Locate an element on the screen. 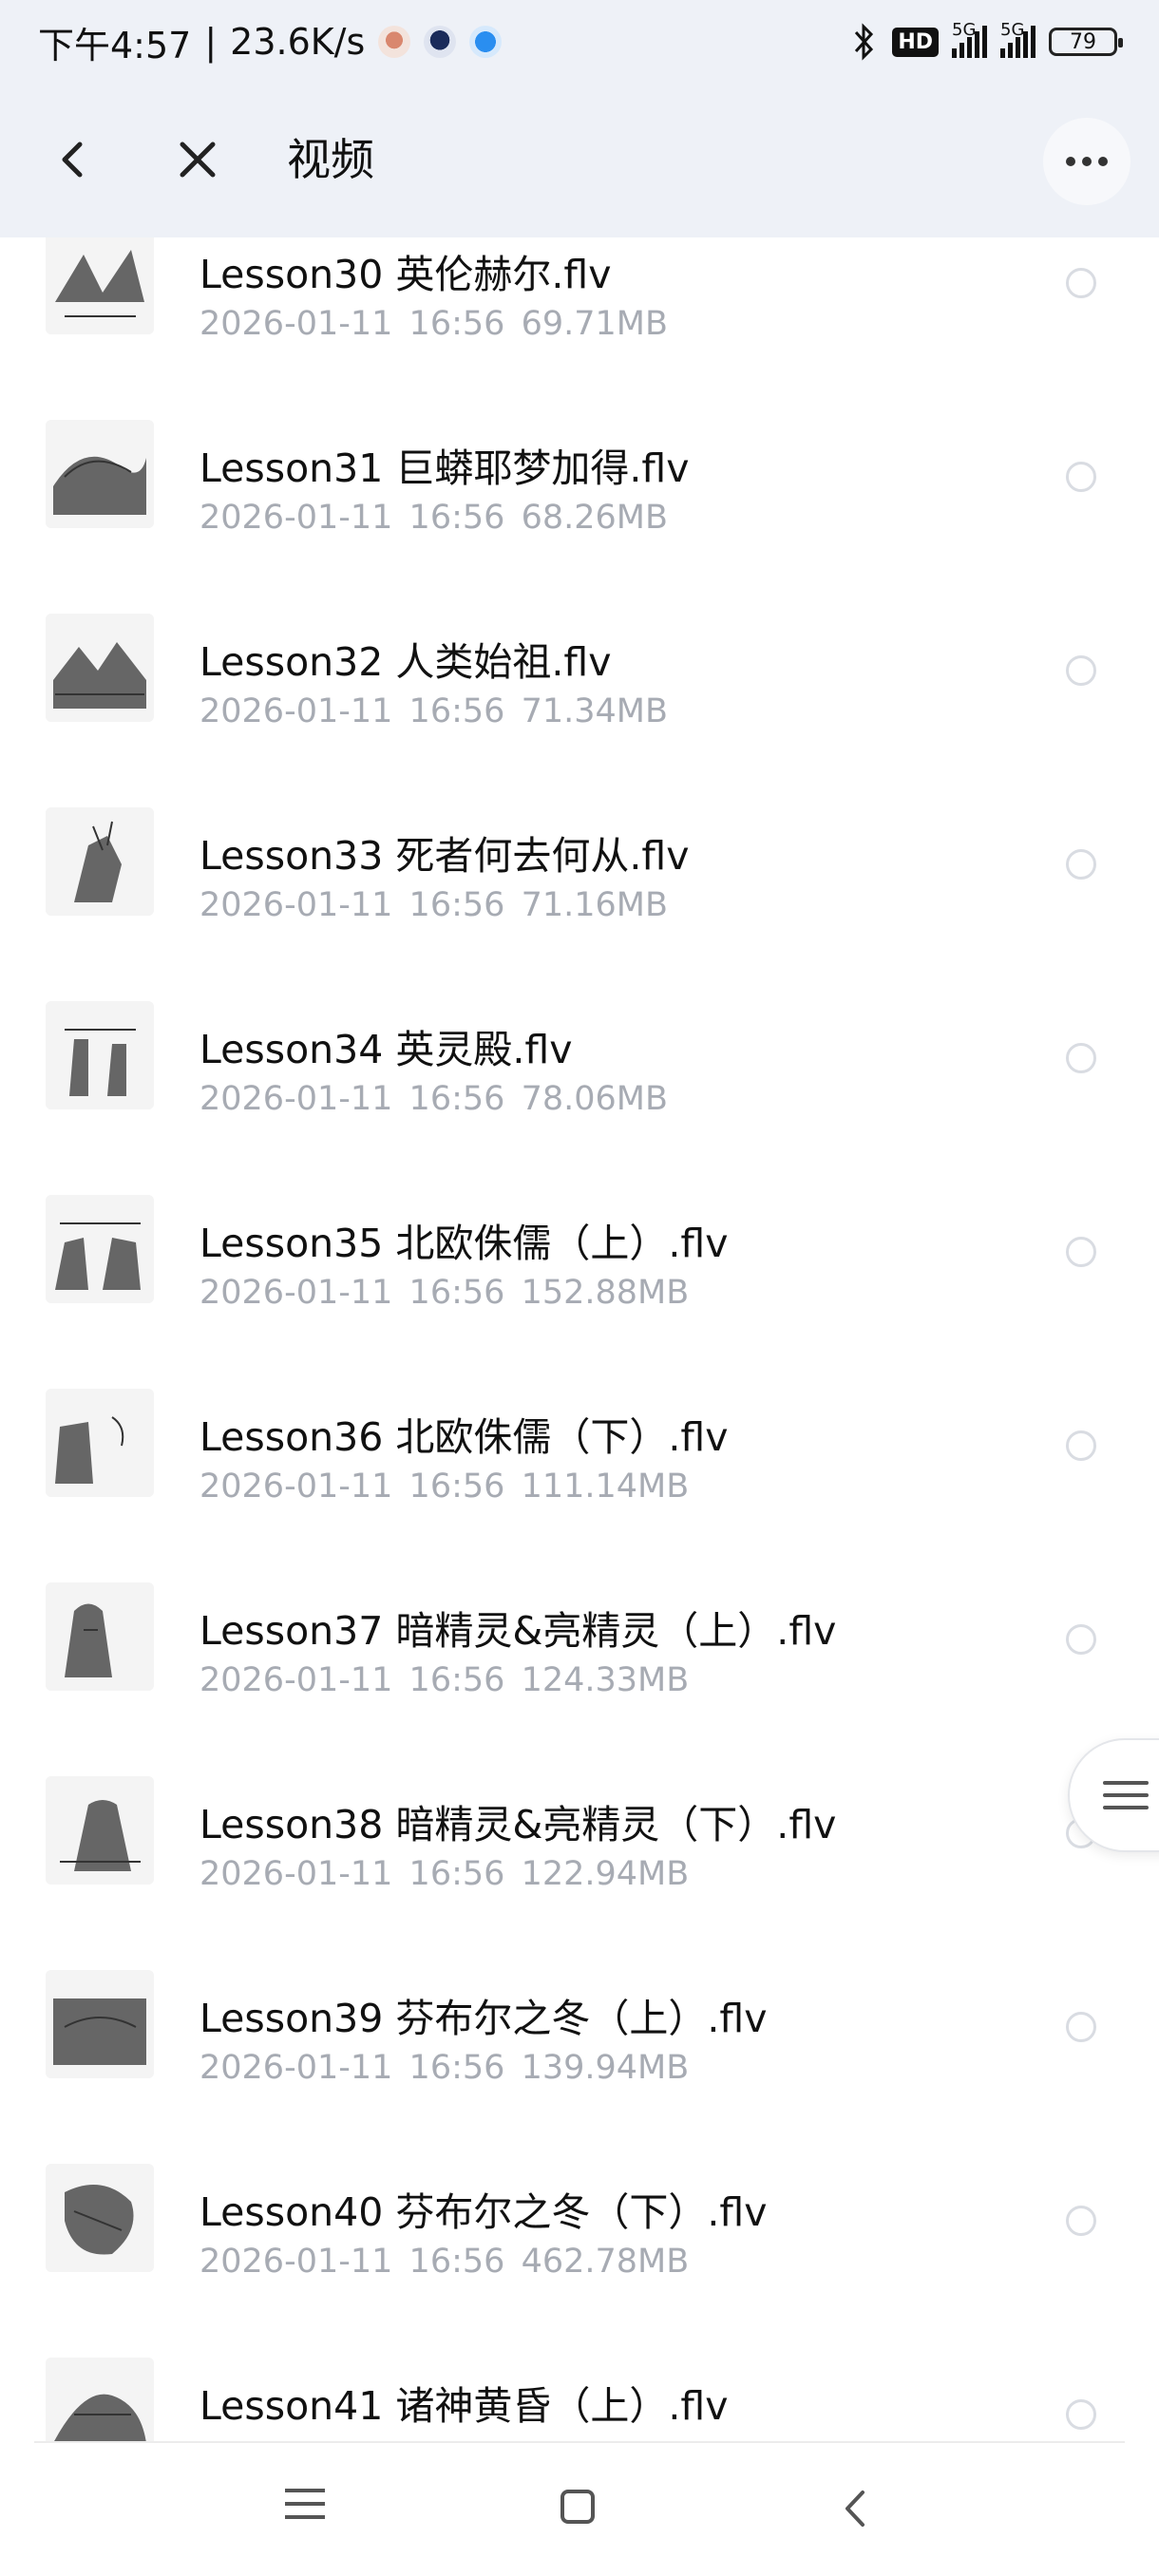  file-name: Lesson41 诸神黄昏（上）.flv is located at coordinates (464, 2406).